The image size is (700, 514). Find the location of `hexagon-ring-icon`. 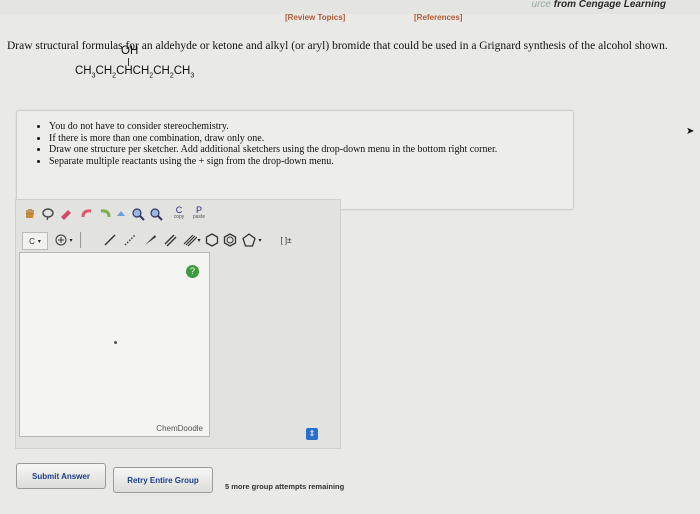

hexagon-ring-icon is located at coordinates (212, 240).